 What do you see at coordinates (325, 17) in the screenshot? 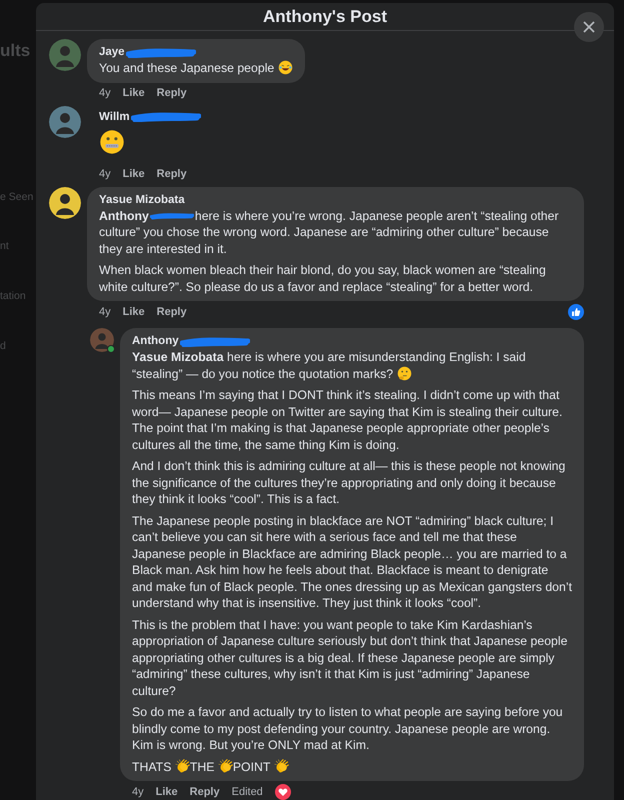
I see `dialog-title: Anthony's Post` at bounding box center [325, 17].